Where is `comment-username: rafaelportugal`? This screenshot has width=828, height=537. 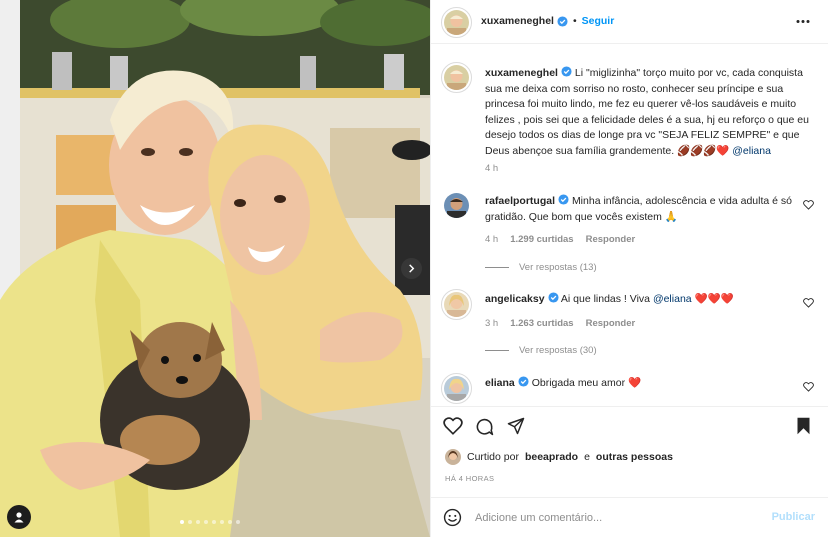
comment-username: rafaelportugal is located at coordinates (520, 201).